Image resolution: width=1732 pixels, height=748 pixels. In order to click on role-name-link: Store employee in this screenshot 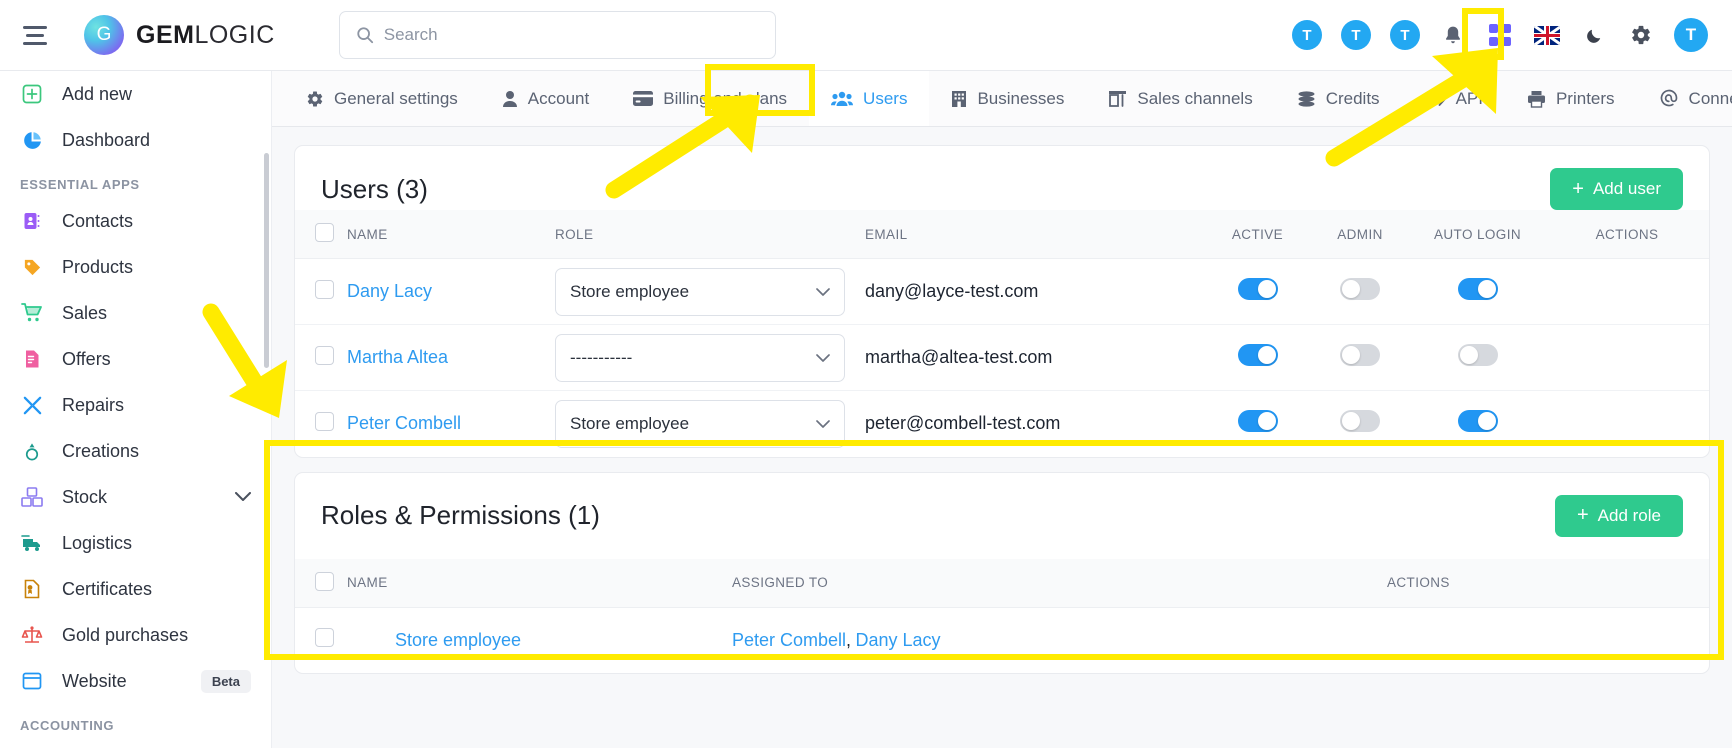, I will do `click(458, 640)`.